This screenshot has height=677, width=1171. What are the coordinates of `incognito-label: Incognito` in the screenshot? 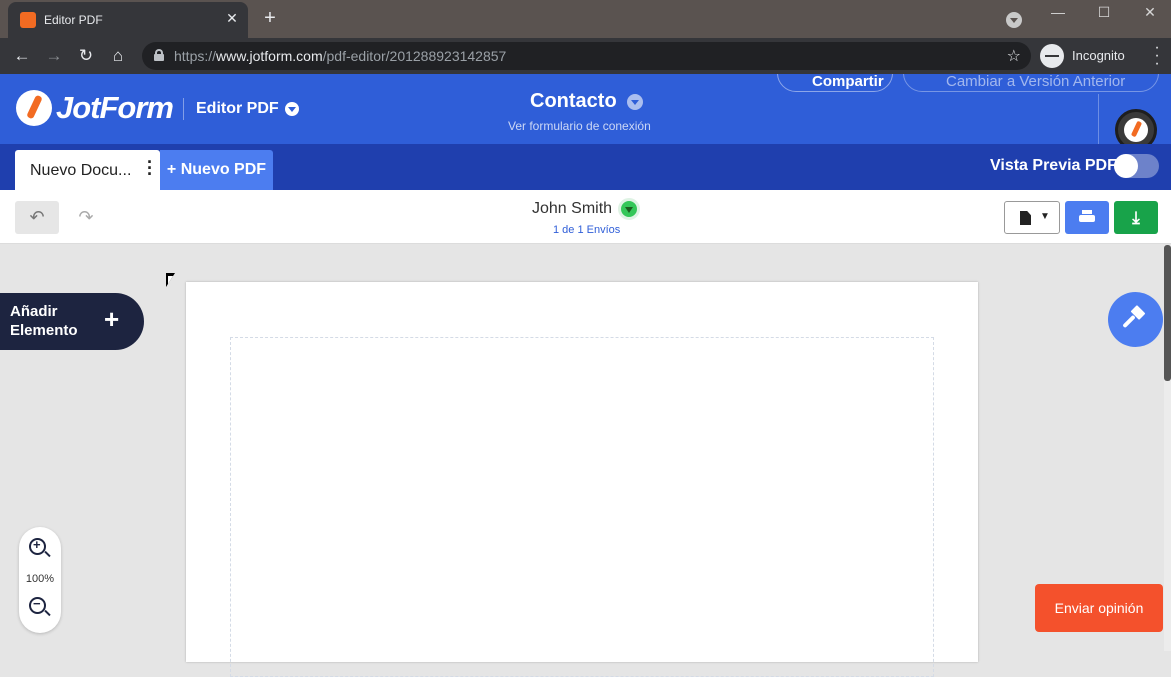 It's located at (1098, 55).